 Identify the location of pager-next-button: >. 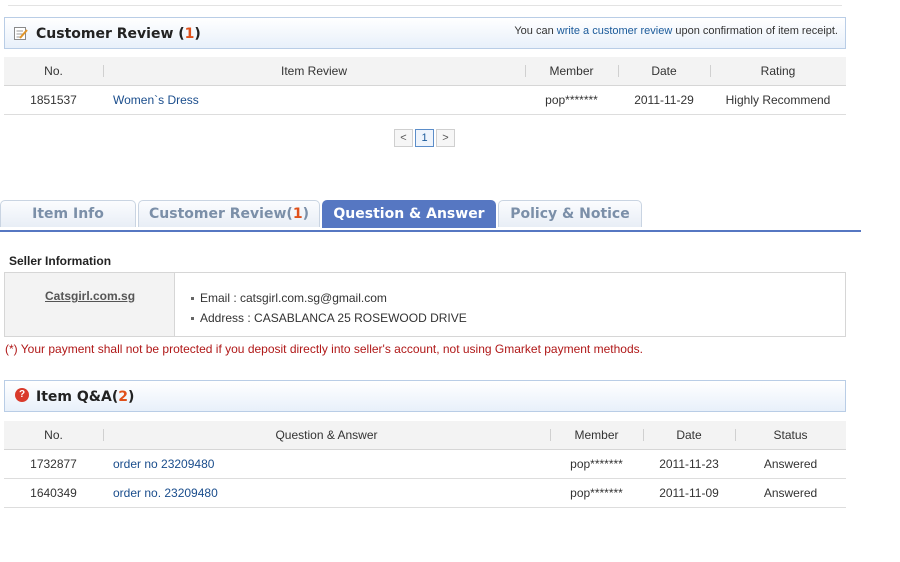
(445, 138).